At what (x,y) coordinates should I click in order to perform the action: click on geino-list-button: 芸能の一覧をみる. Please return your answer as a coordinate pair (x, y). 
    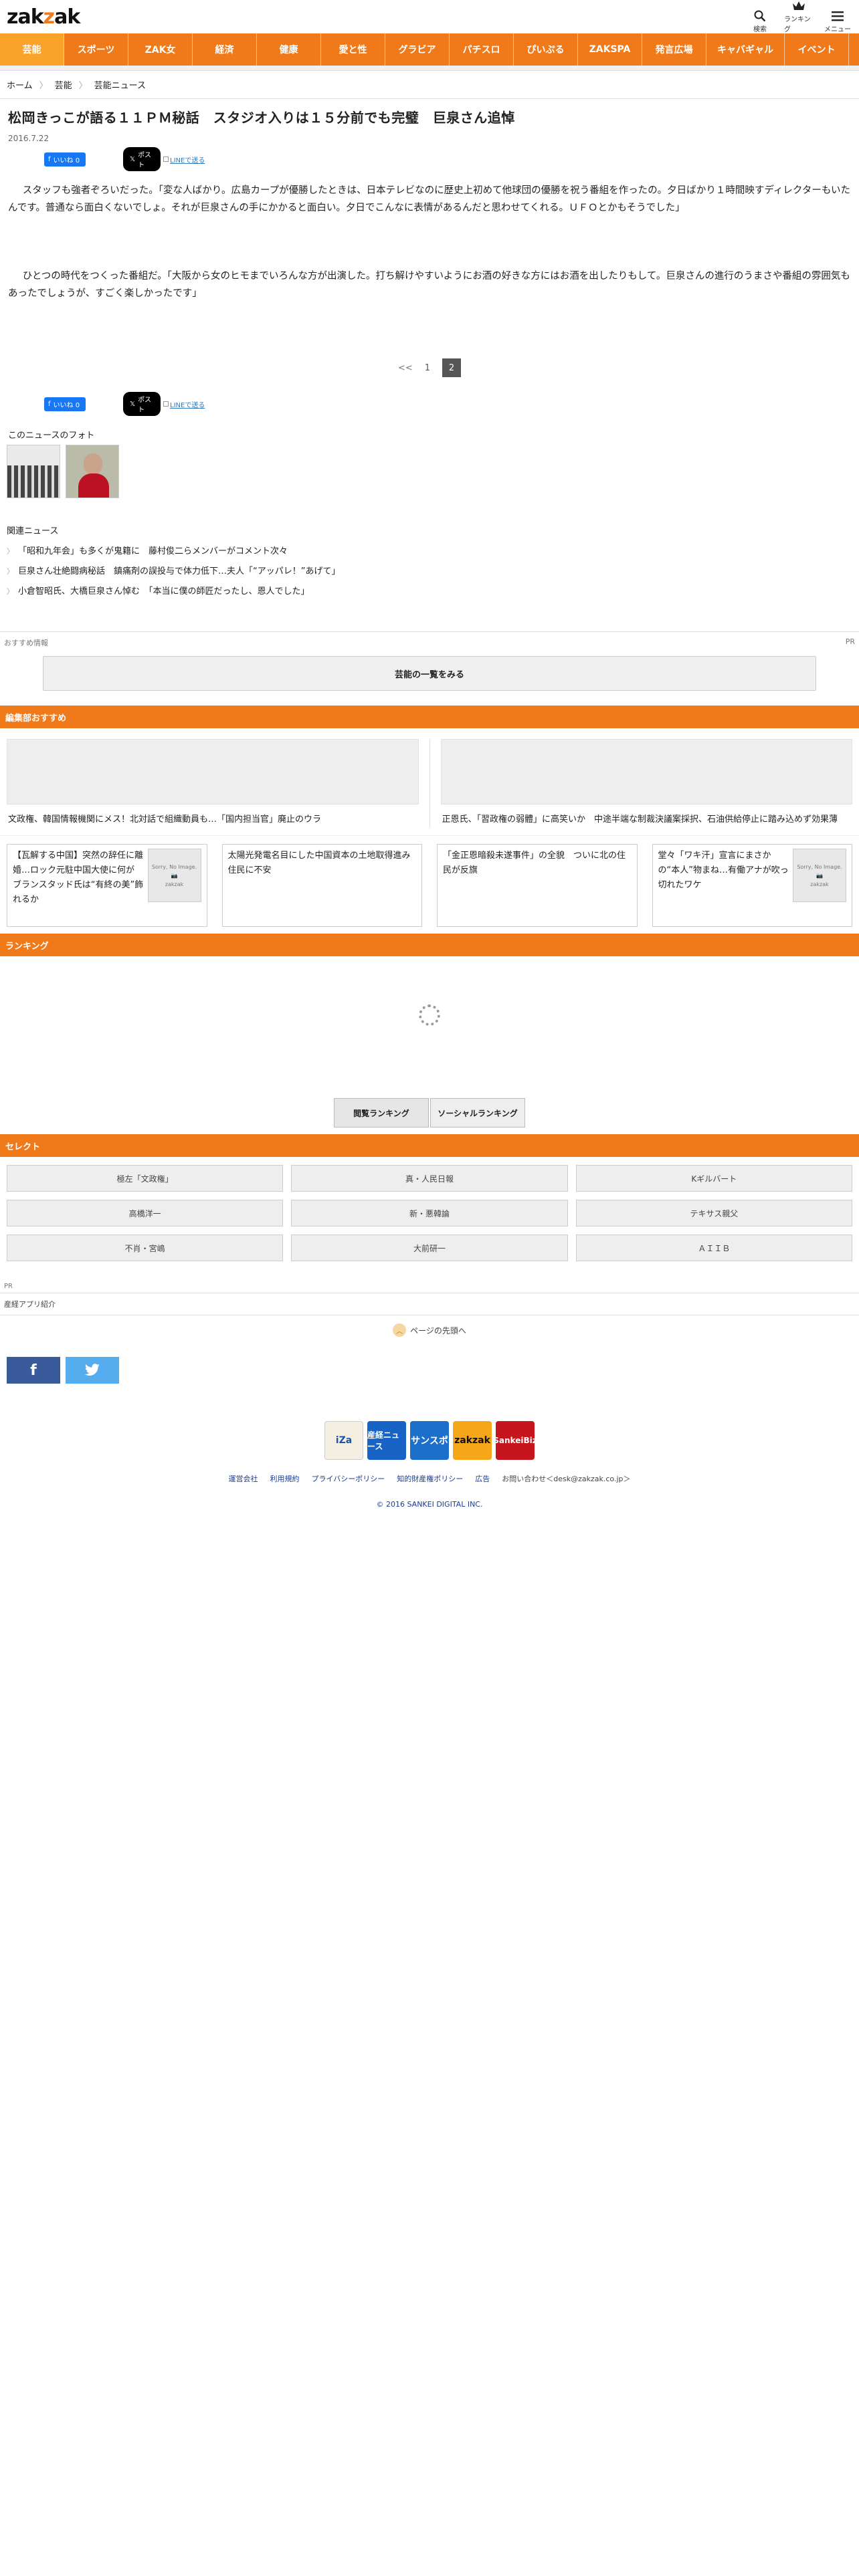
    Looking at the image, I should click on (429, 673).